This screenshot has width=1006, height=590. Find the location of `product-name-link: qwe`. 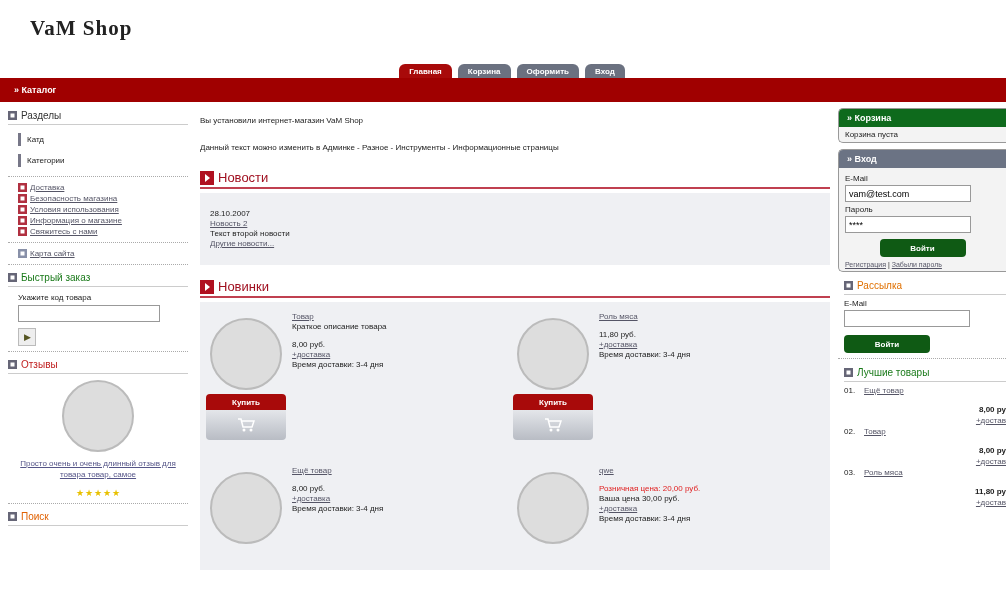

product-name-link: qwe is located at coordinates (650, 471).